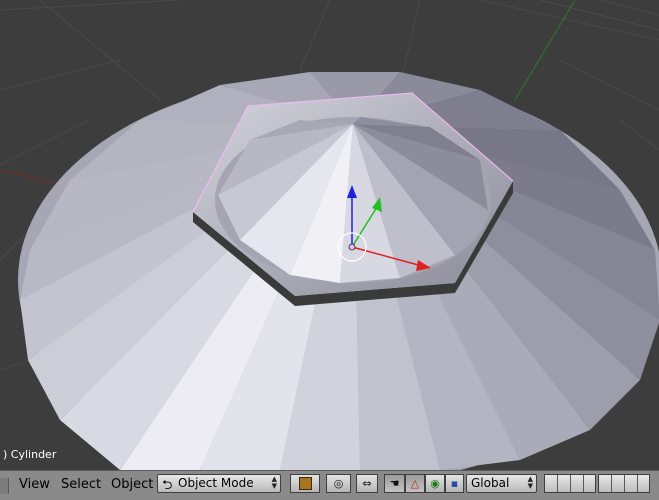 The height and width of the screenshot is (500, 659). I want to click on mode-select-value: Object Mode, so click(216, 483).